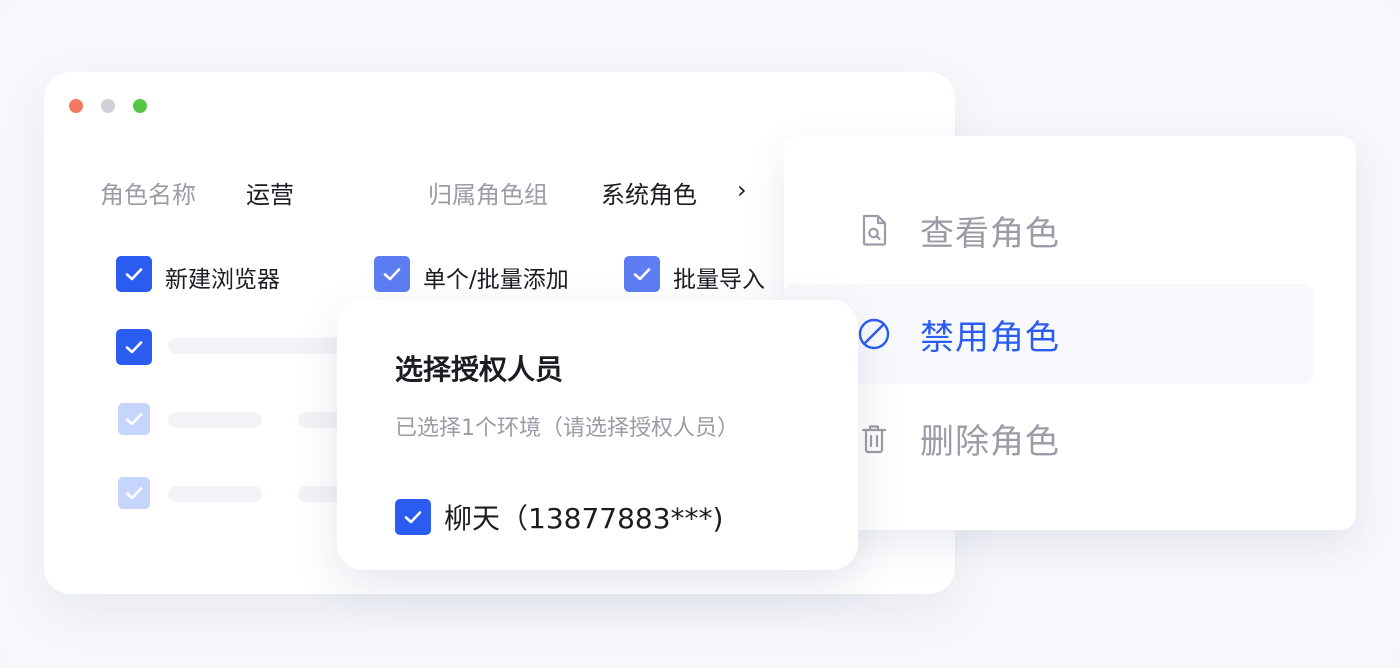 Image resolution: width=1400 pixels, height=668 pixels. What do you see at coordinates (108, 106) in the screenshot?
I see `window-minimize-dot` at bounding box center [108, 106].